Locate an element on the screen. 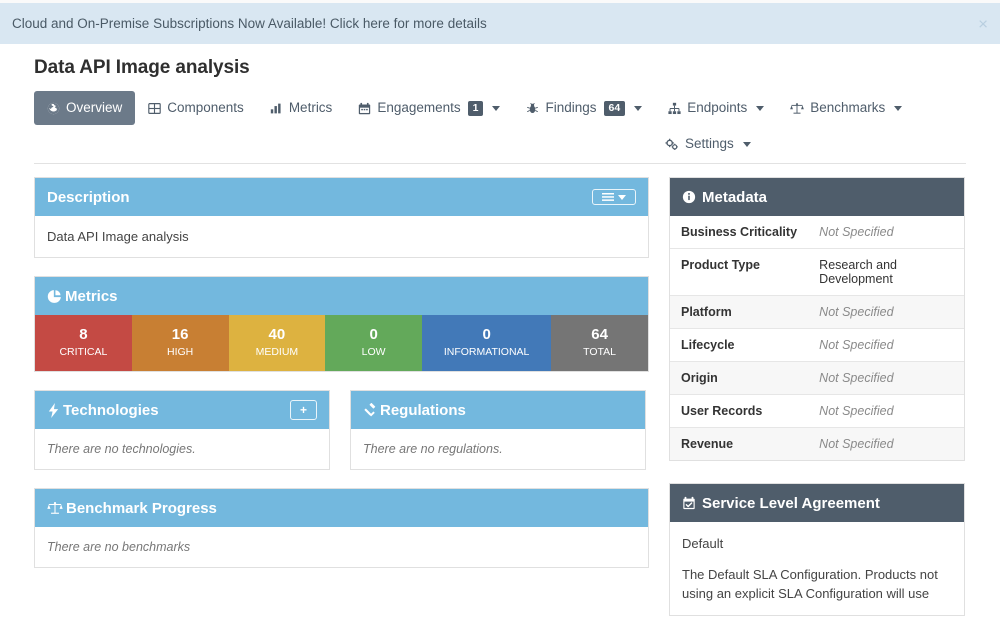 This screenshot has width=1000, height=634. severity-cell-high: 16 HIGH is located at coordinates (180, 343).